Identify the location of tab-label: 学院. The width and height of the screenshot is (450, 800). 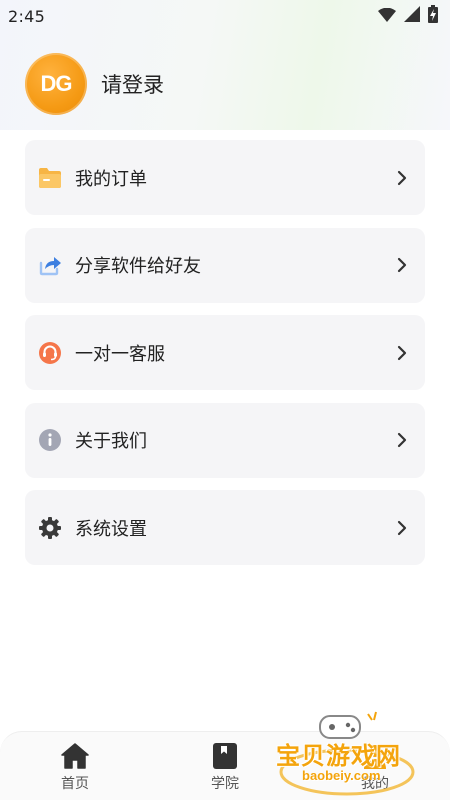
(225, 784).